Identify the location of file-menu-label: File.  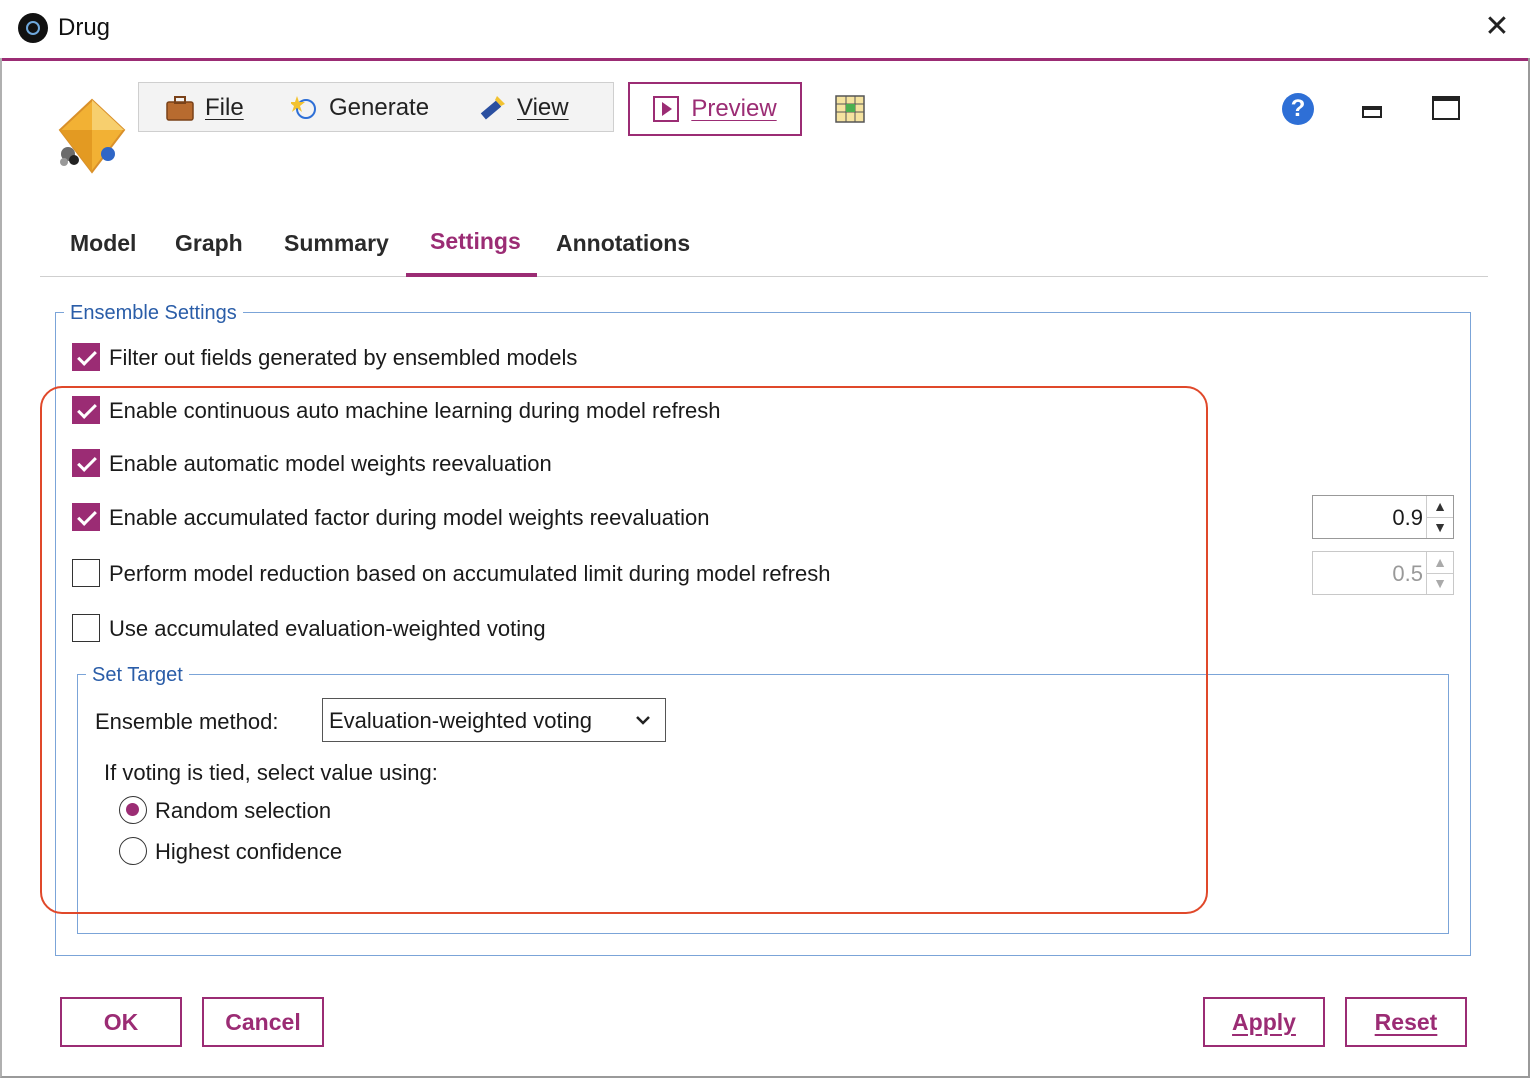
(224, 107).